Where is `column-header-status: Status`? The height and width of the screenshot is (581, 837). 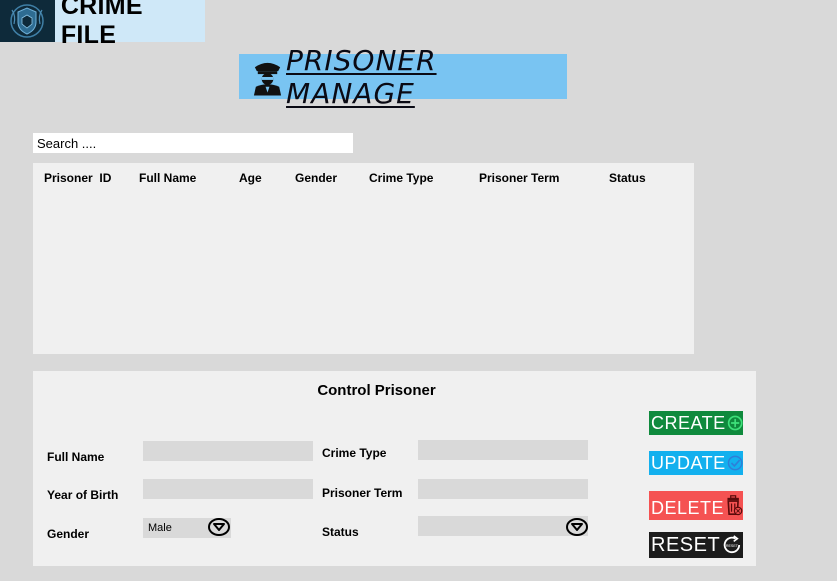
column-header-status: Status is located at coordinates (627, 178).